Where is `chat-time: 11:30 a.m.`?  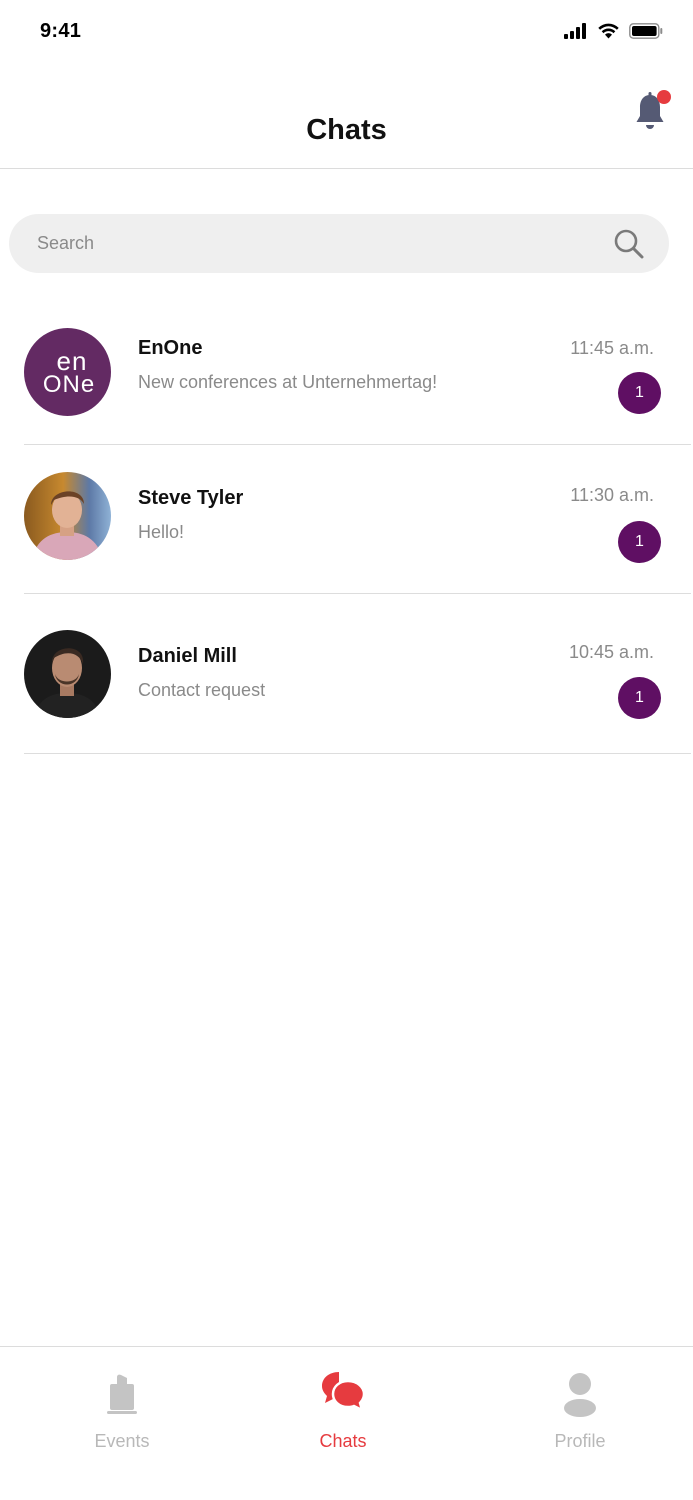 chat-time: 11:30 a.m. is located at coordinates (612, 495).